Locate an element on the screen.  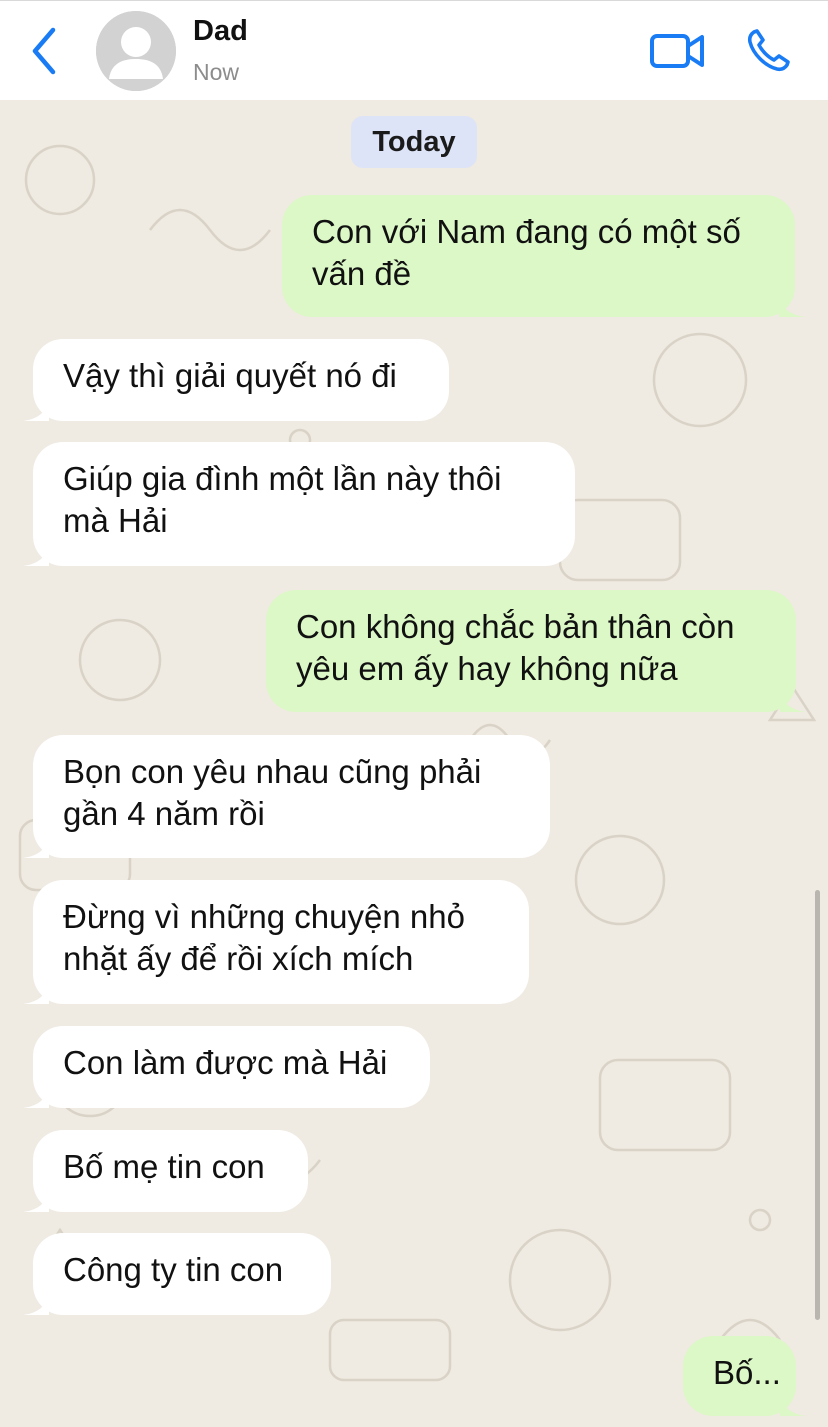
message-bubble-incoming: Công ty tin con is located at coordinates (177, 1274).